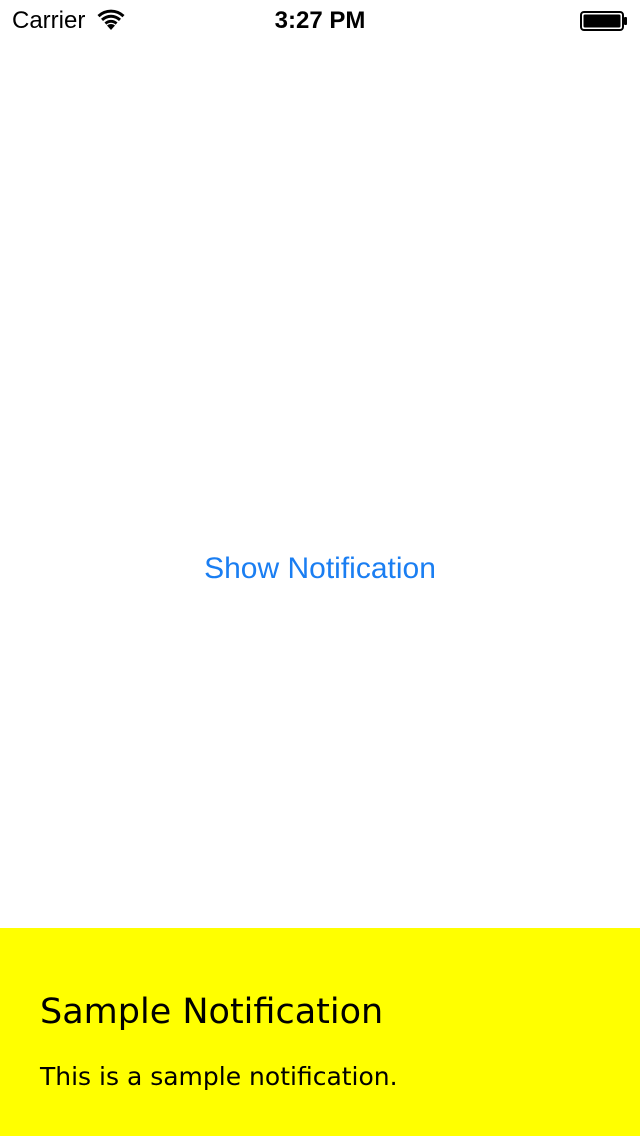 This screenshot has height=1136, width=640. What do you see at coordinates (604, 21) in the screenshot?
I see `battery-icon` at bounding box center [604, 21].